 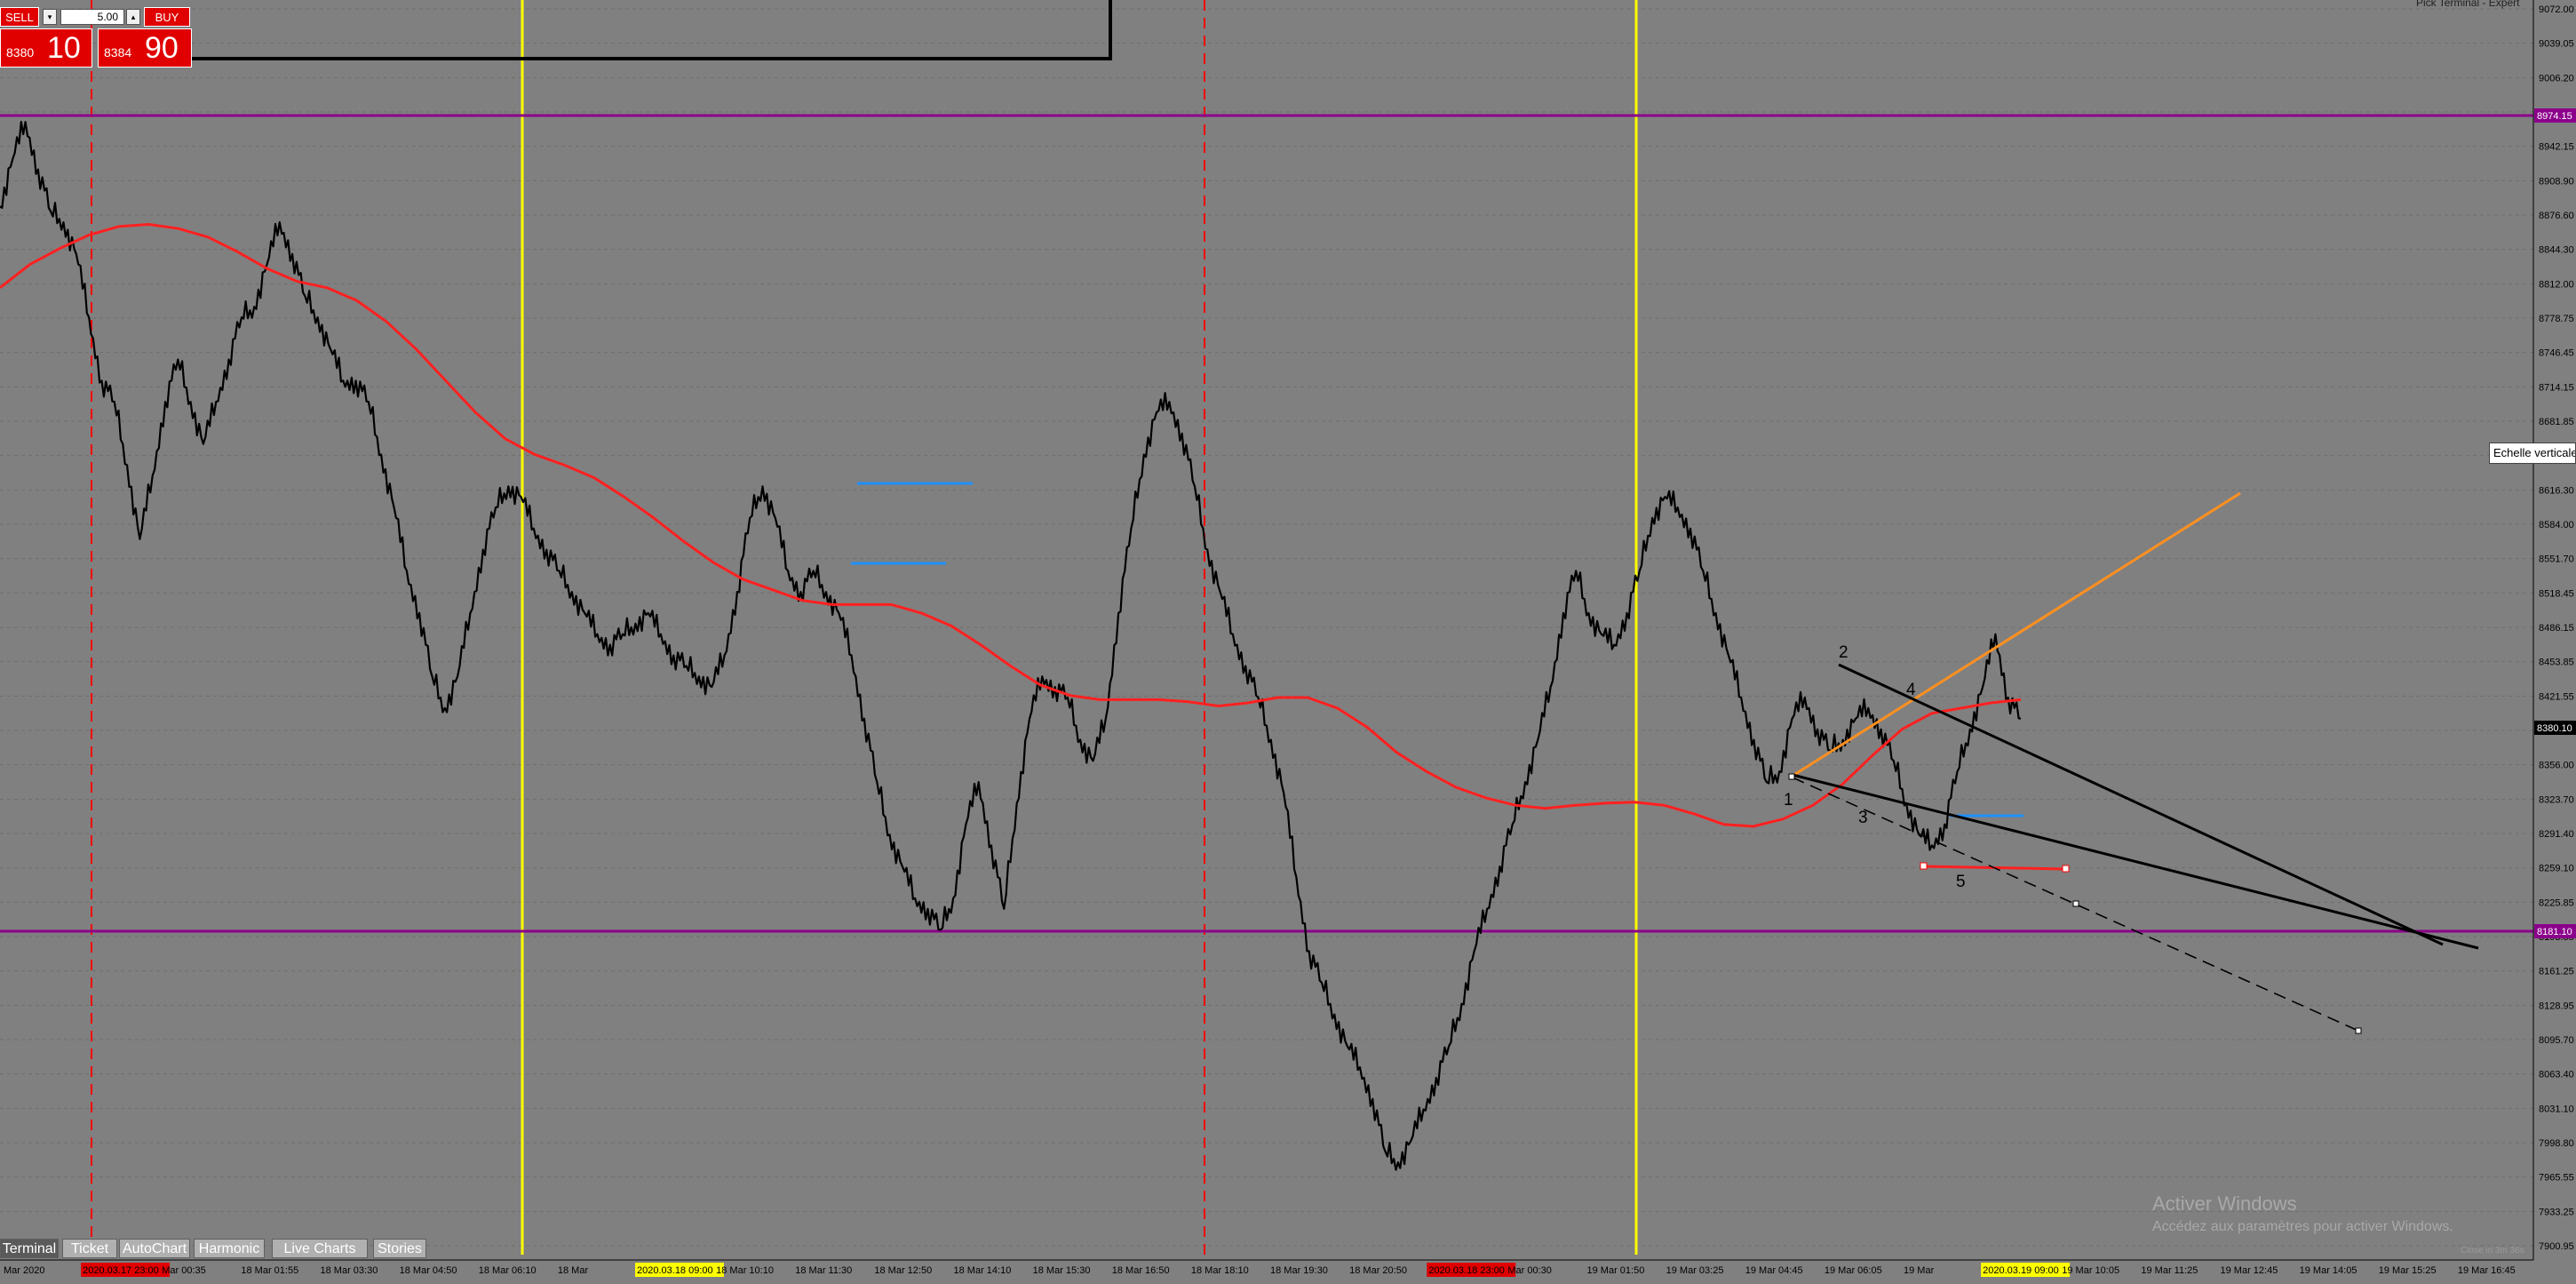 What do you see at coordinates (162, 48) in the screenshot?
I see `buy-price-big: 90` at bounding box center [162, 48].